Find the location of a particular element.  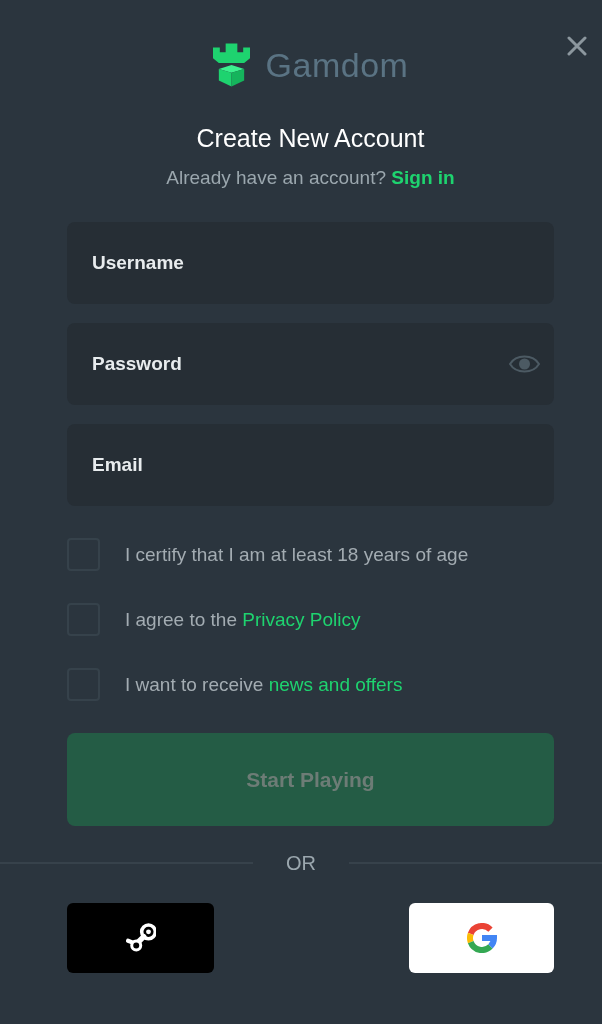

steam-logo-icon is located at coordinates (140, 938).